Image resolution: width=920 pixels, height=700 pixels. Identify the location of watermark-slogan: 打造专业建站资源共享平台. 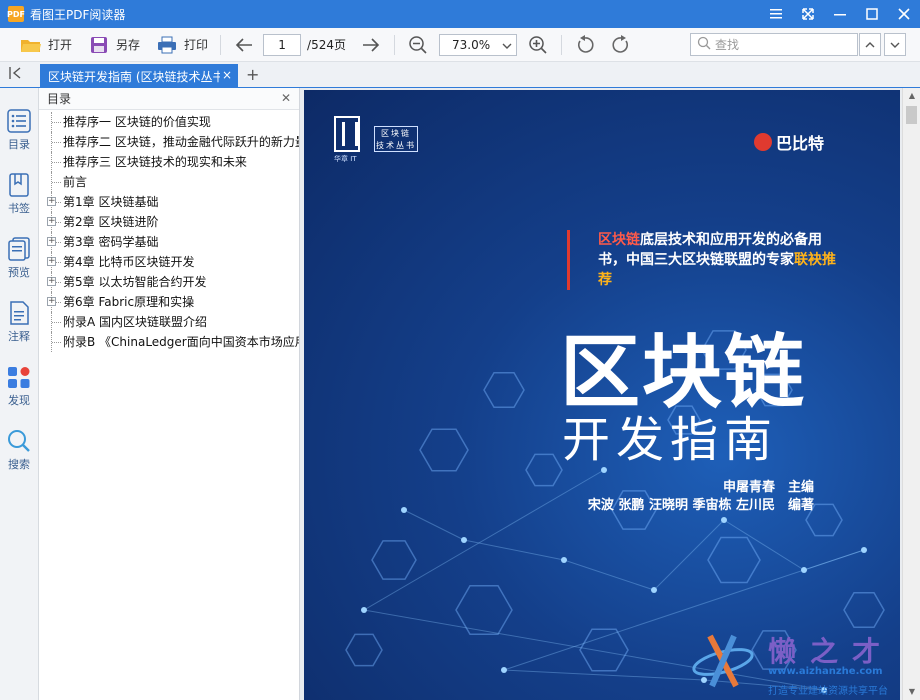
(828, 691).